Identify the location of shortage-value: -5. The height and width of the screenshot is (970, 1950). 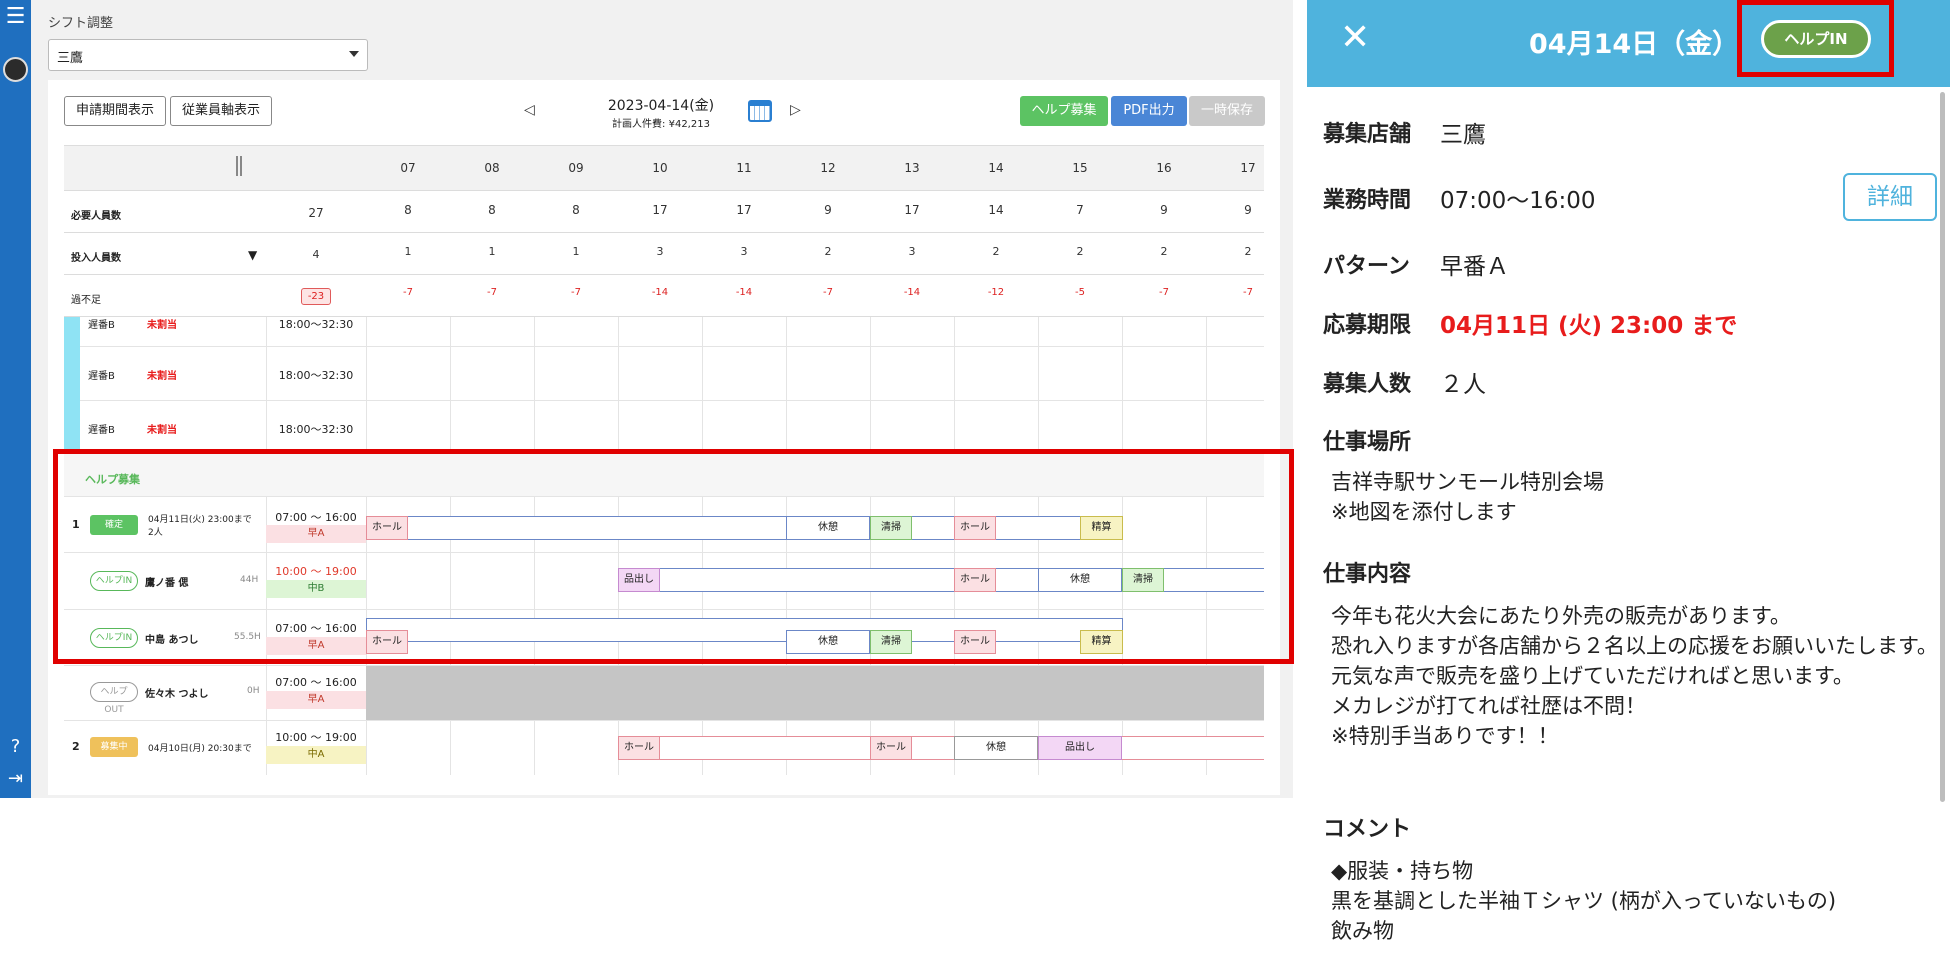
(1080, 292).